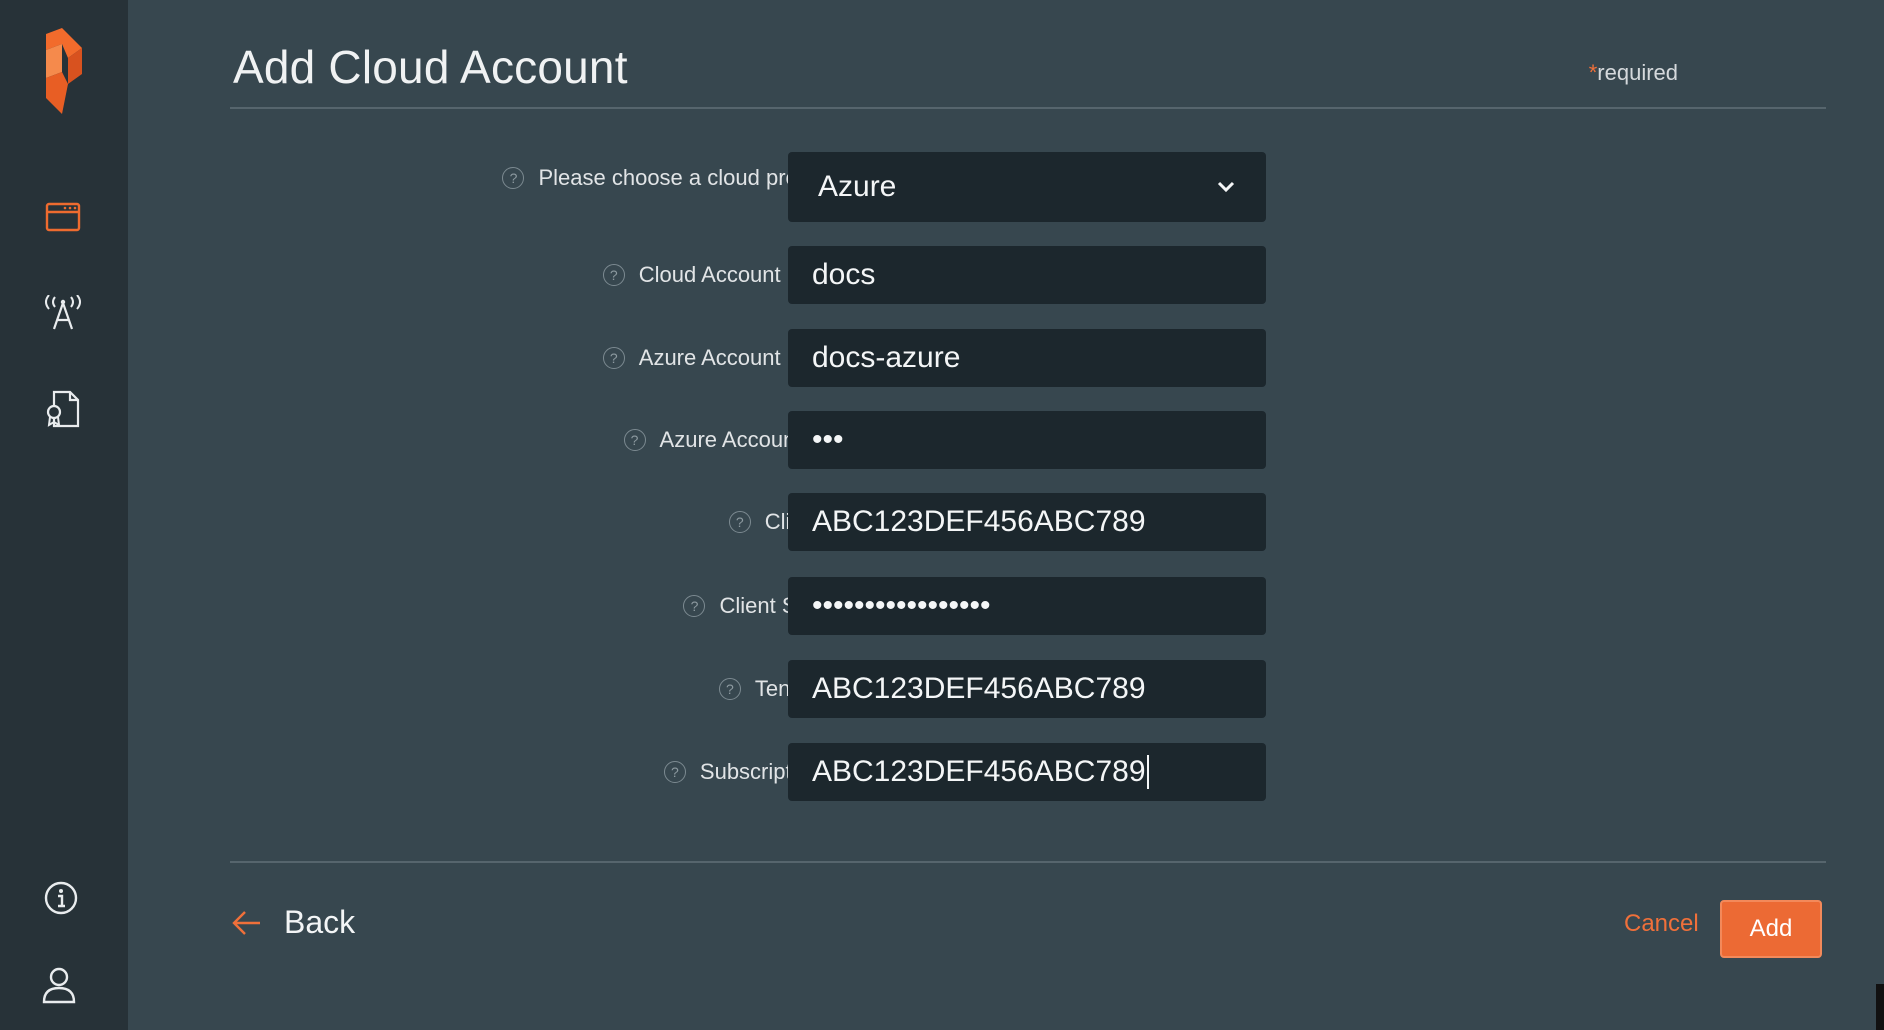 The image size is (1884, 1030). What do you see at coordinates (1027, 275) in the screenshot?
I see `cloud-account-name-input: docs` at bounding box center [1027, 275].